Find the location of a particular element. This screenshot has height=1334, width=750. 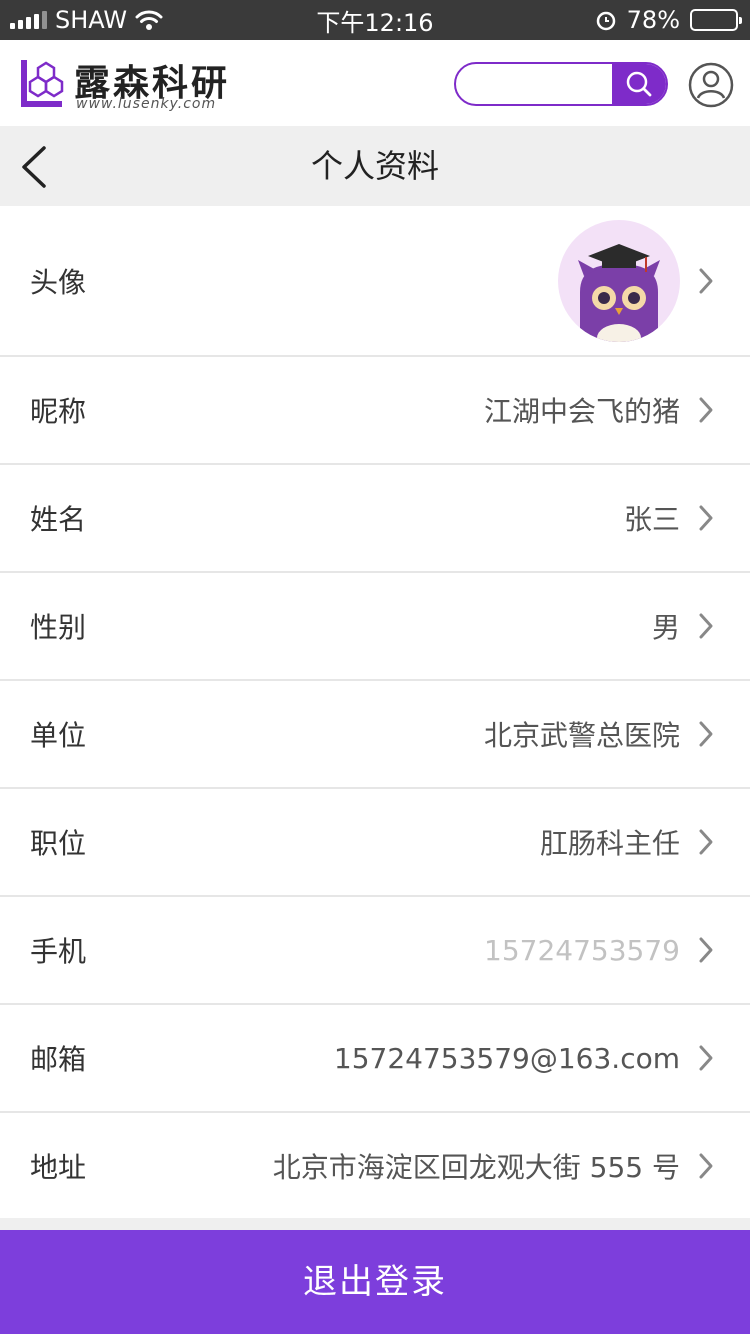

row-label: 手机 is located at coordinates (58, 951).